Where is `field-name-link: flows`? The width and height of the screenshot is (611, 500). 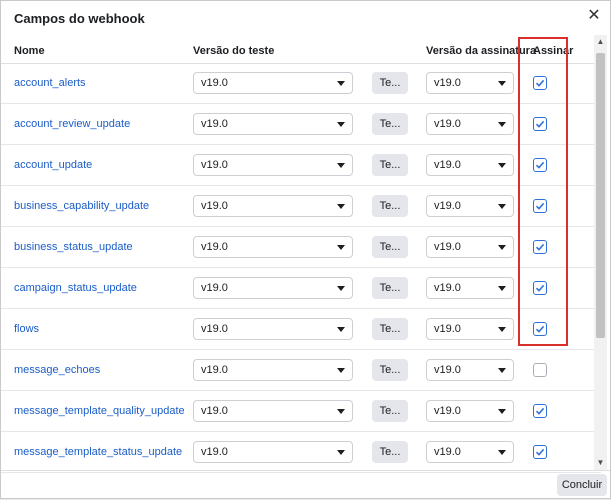 field-name-link: flows is located at coordinates (26, 329).